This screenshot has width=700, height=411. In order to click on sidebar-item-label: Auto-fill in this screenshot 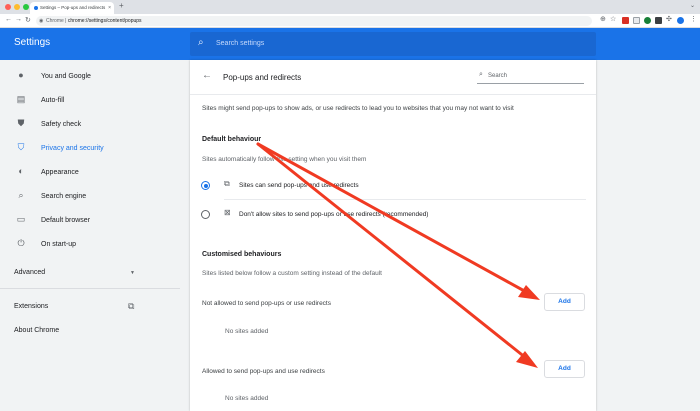, I will do `click(53, 100)`.